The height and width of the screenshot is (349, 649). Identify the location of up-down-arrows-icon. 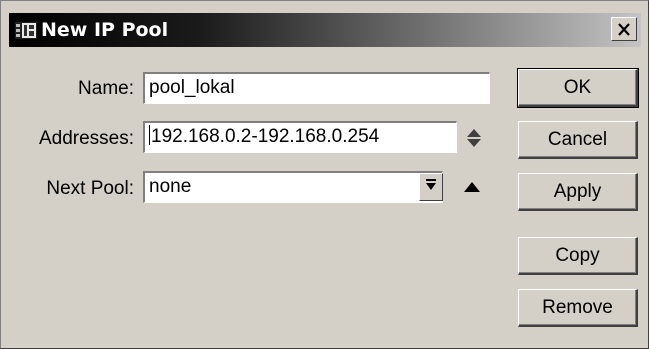
(474, 138).